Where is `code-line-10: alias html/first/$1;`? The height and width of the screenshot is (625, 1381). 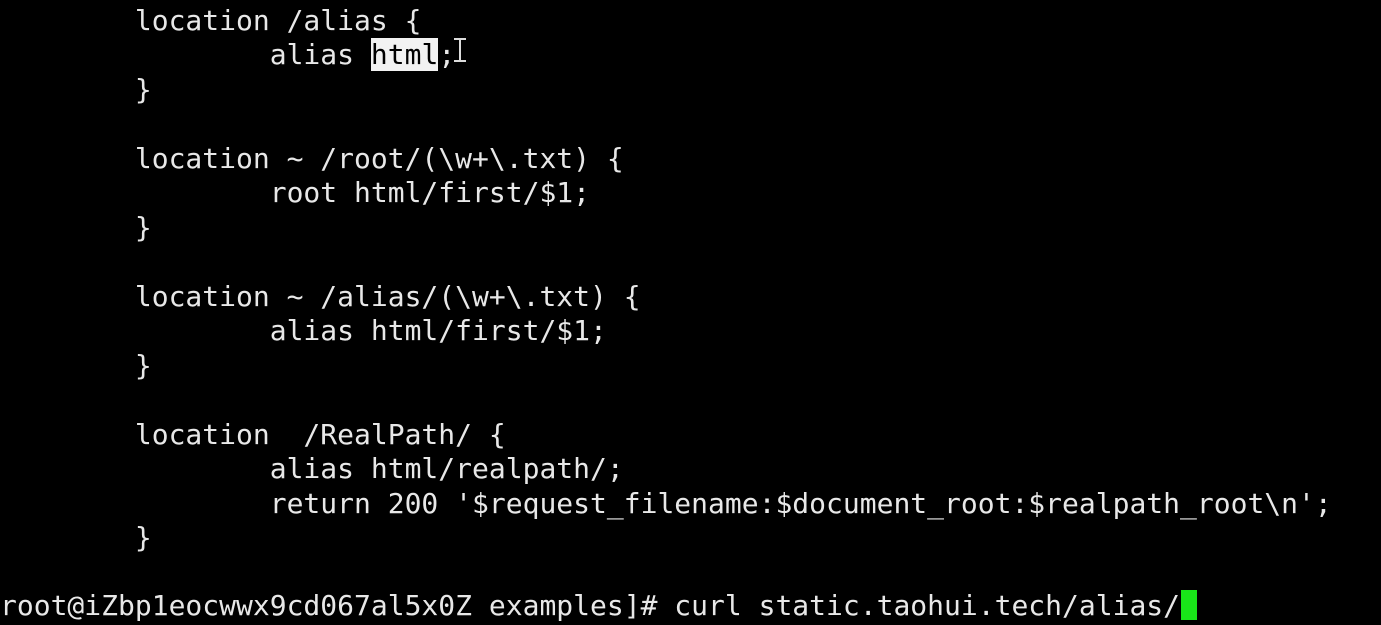 code-line-10: alias html/first/$1; is located at coordinates (303, 330).